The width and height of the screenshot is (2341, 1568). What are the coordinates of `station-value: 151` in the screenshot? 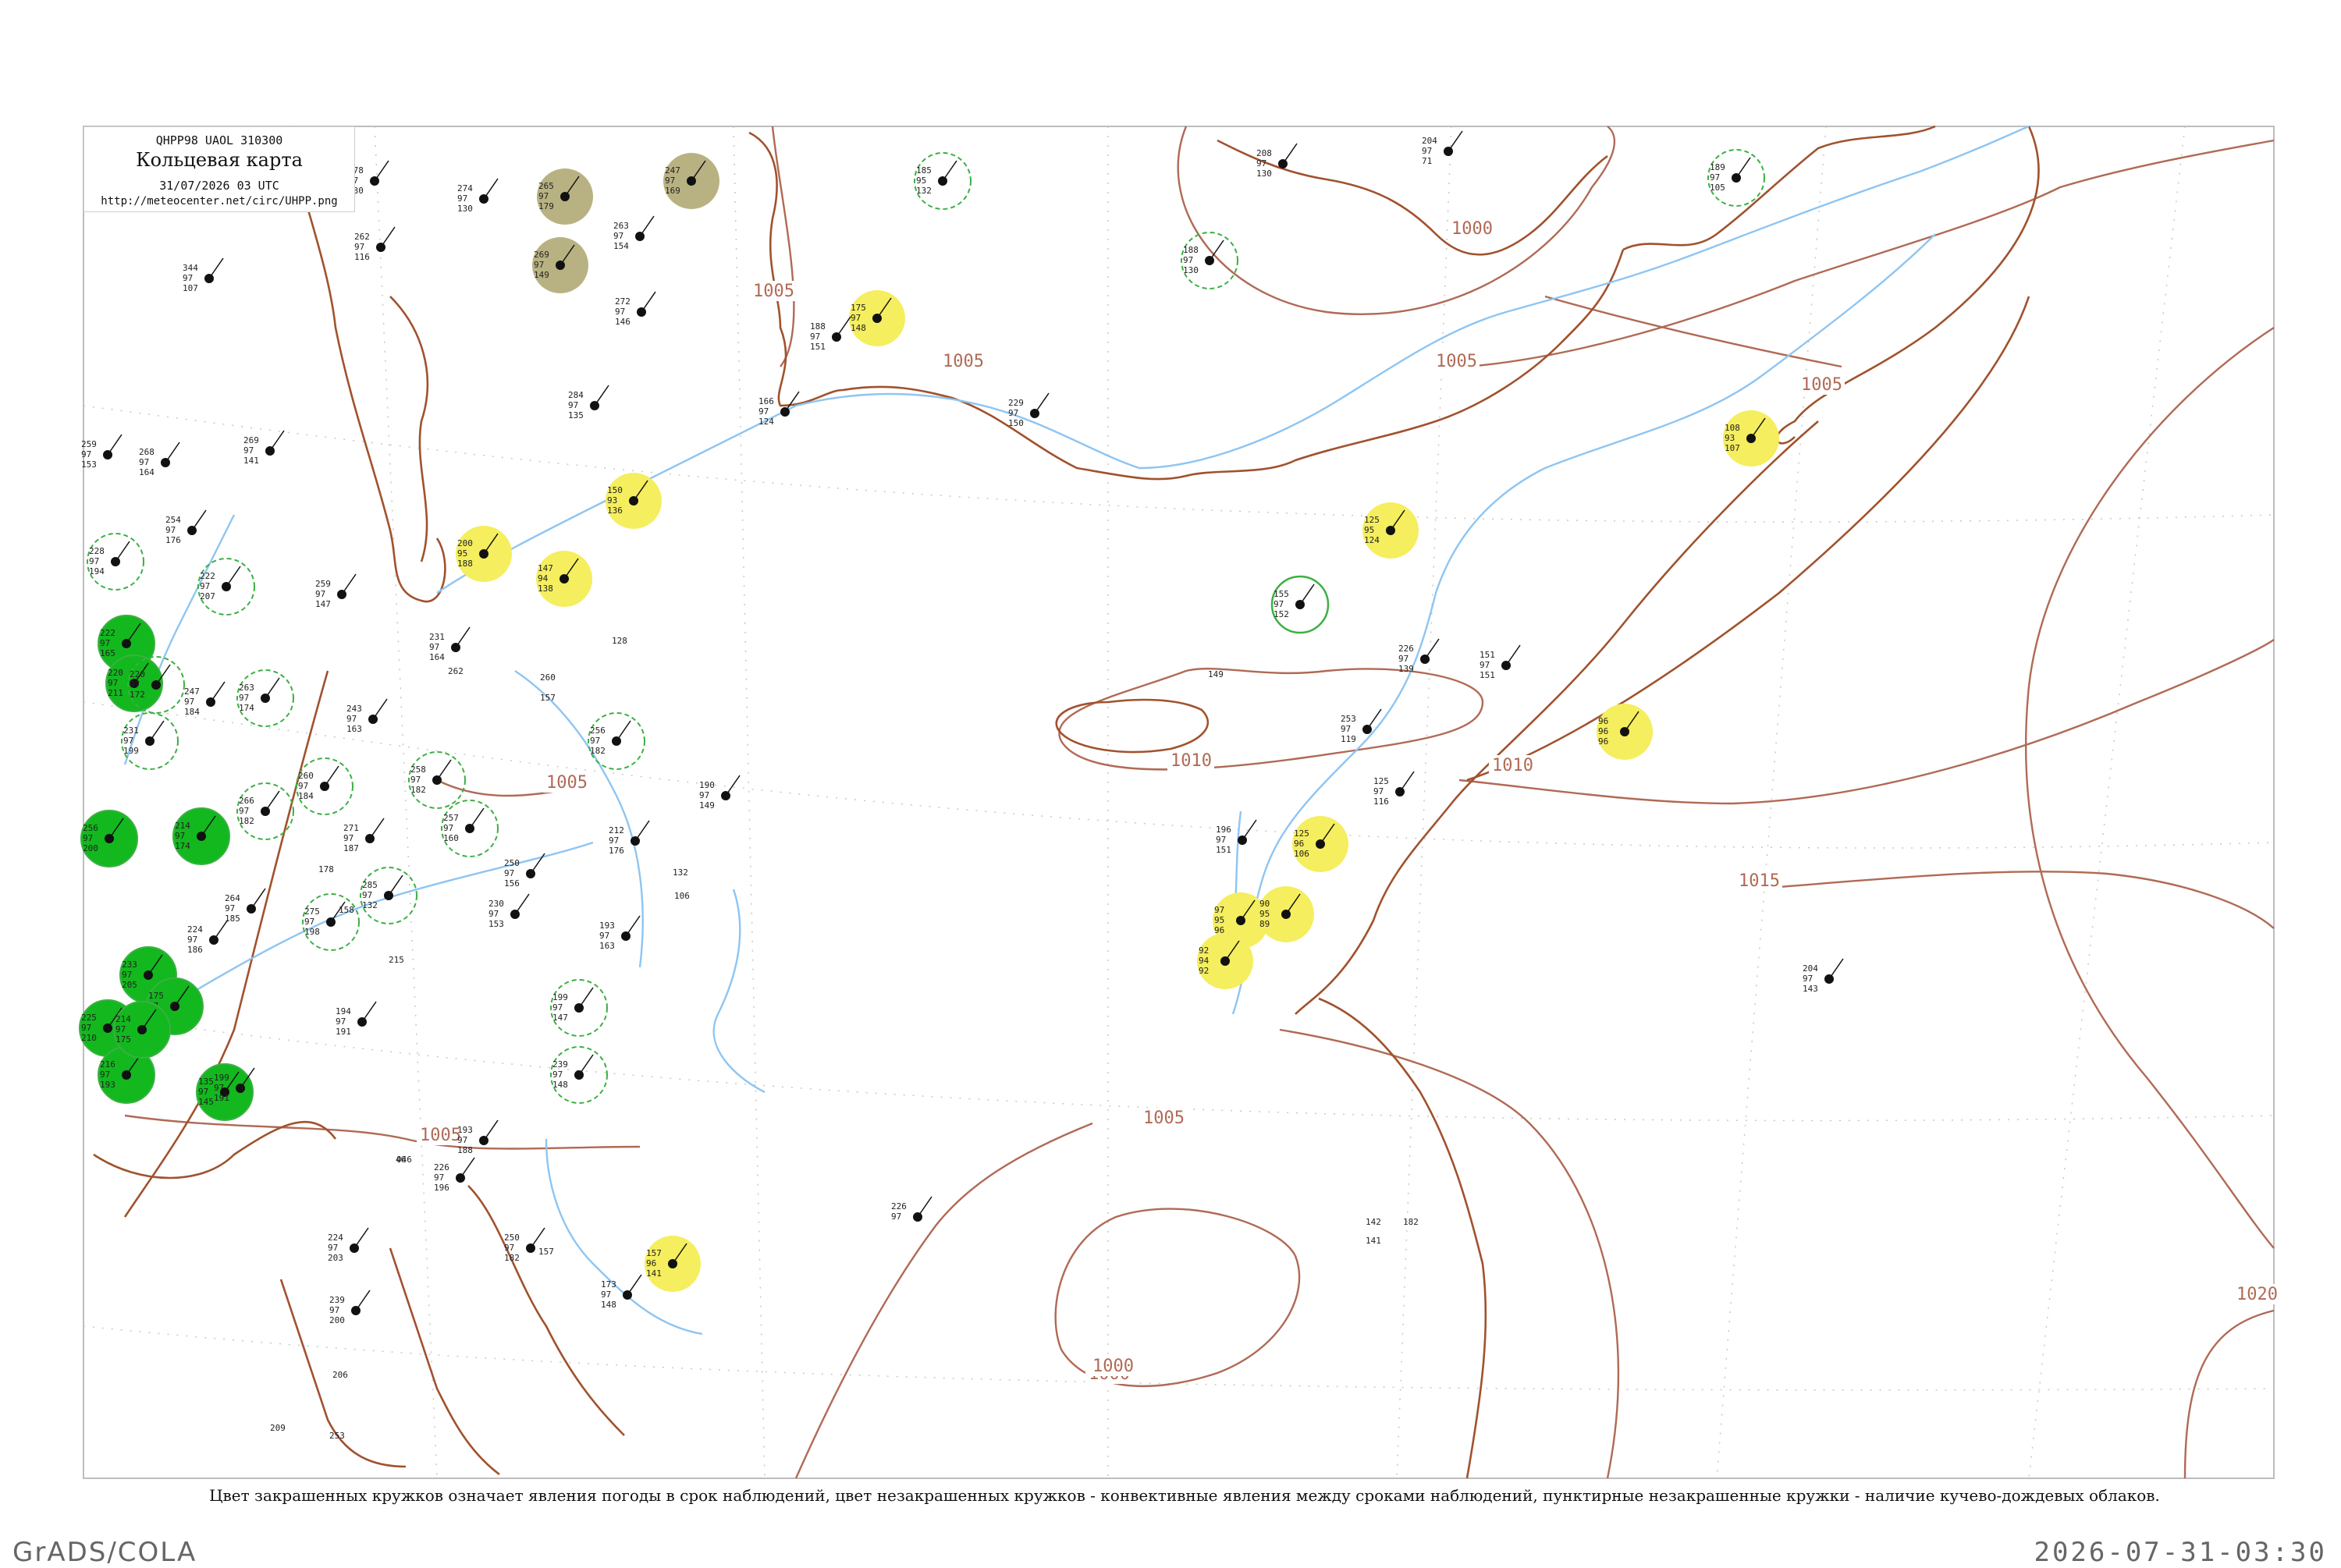 It's located at (1487, 655).